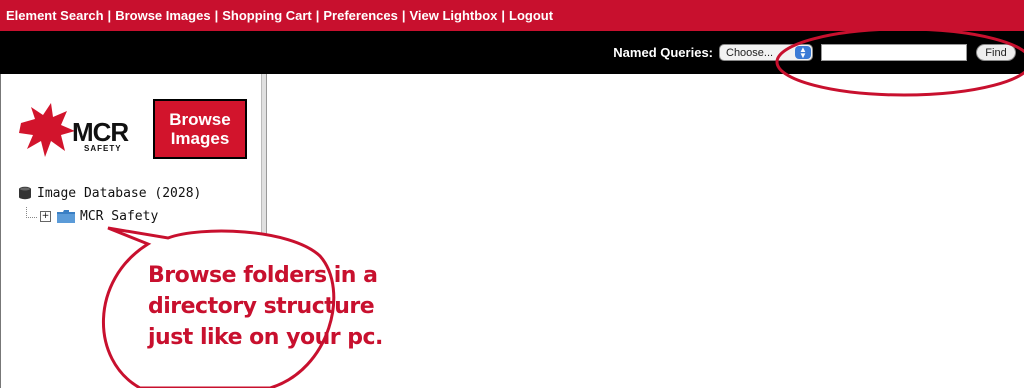 The image size is (1024, 388). I want to click on dragon-icon, so click(47, 130).